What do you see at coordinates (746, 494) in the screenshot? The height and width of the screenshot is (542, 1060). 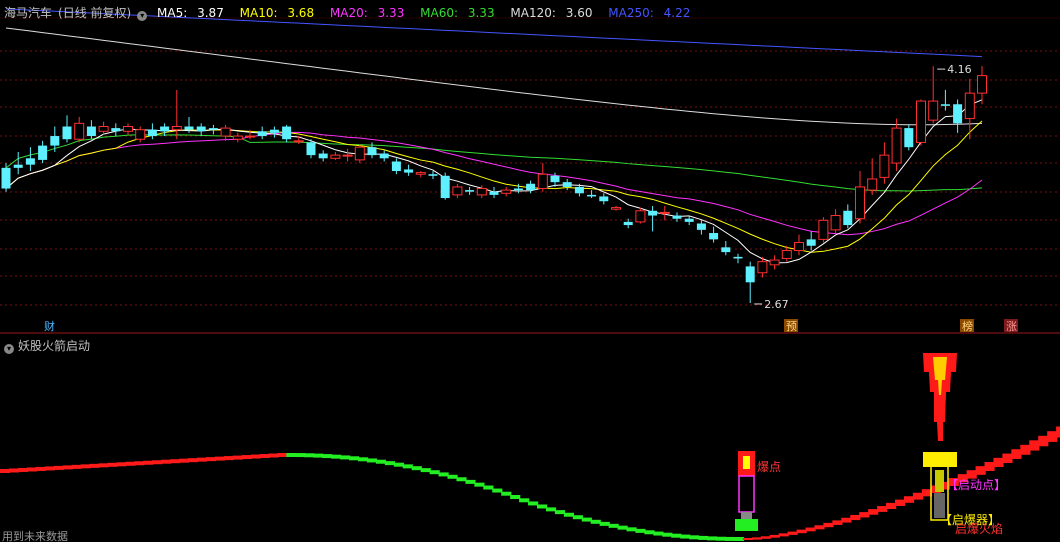 I see `explosion-frame` at bounding box center [746, 494].